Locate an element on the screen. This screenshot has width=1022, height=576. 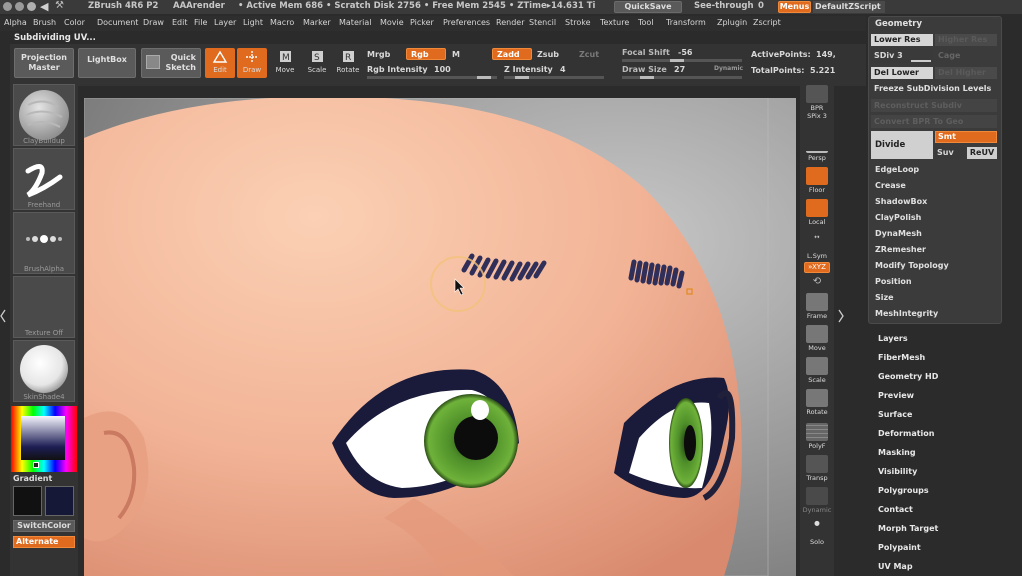
menu-stroke: Stroke is located at coordinates (578, 22).